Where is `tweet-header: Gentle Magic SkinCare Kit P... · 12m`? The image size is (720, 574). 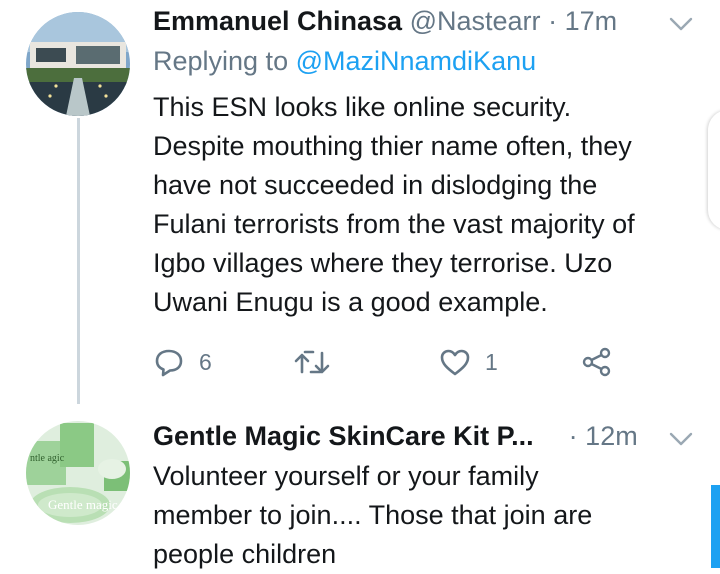
tweet-header: Gentle Magic SkinCare Kit P... · 12m is located at coordinates (395, 436).